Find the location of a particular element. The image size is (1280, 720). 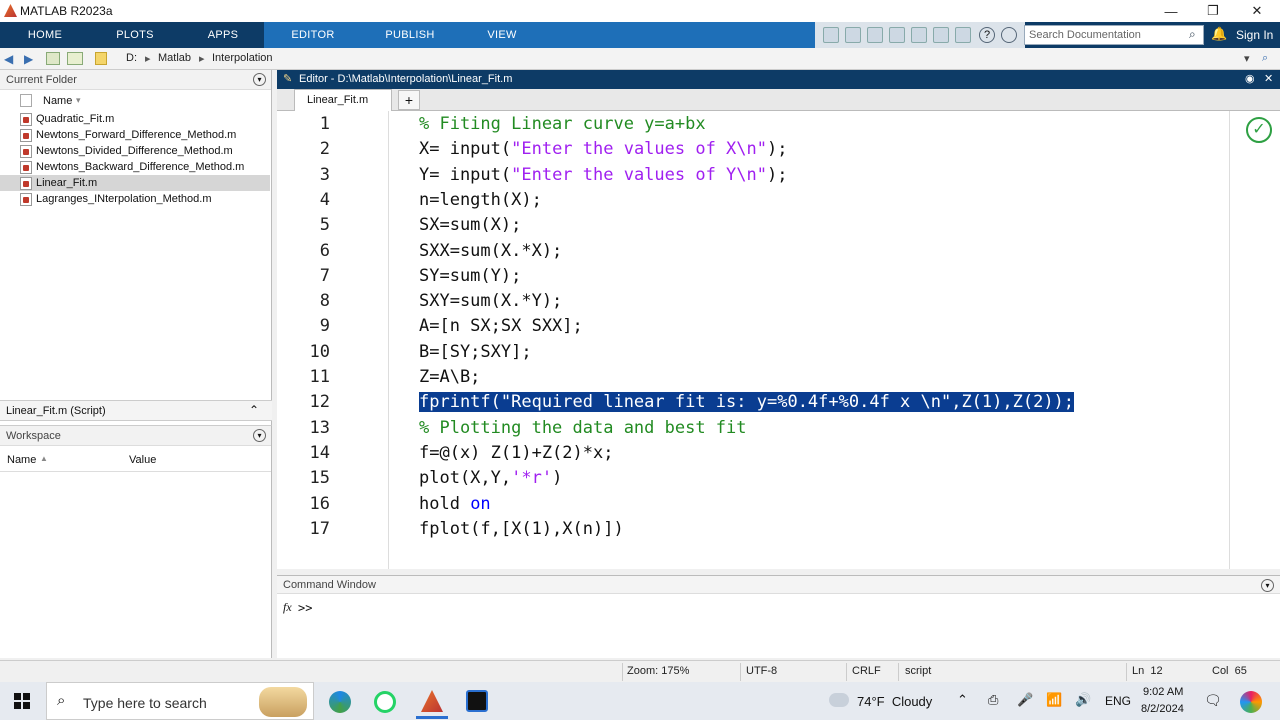

sign-in-link: Sign In is located at coordinates (1254, 35).